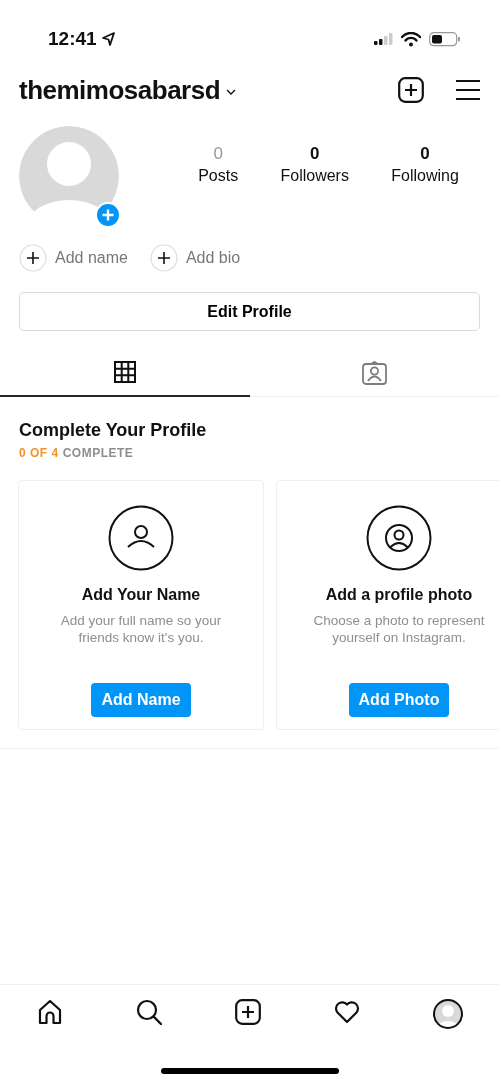 The image size is (499, 1080). What do you see at coordinates (314, 176) in the screenshot?
I see `stat-label: Followers` at bounding box center [314, 176].